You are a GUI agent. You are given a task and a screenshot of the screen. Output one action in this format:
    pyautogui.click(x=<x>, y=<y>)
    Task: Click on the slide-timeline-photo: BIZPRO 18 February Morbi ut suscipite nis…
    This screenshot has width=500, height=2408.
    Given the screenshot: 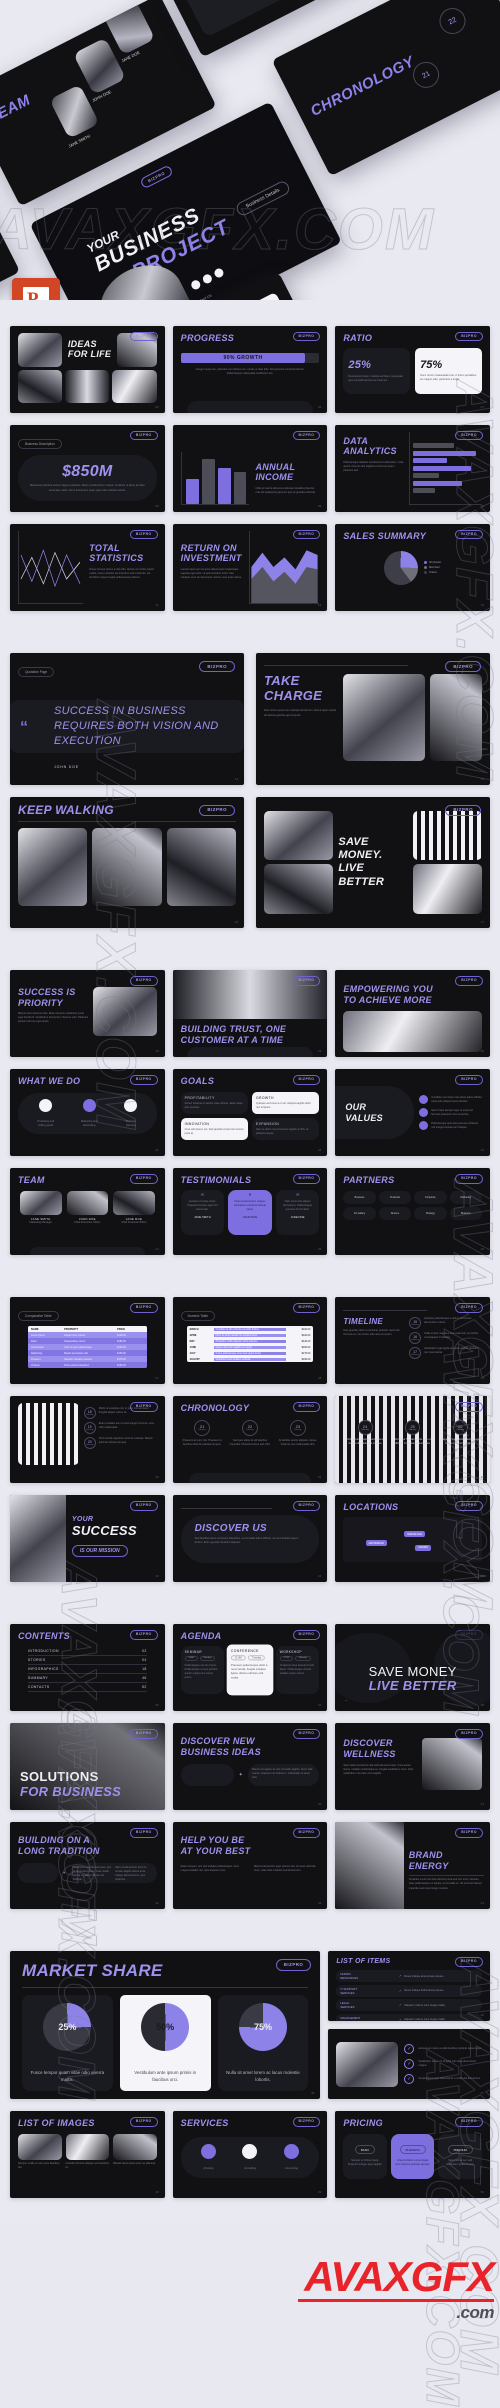 What is the action you would take?
    pyautogui.click(x=87, y=1440)
    